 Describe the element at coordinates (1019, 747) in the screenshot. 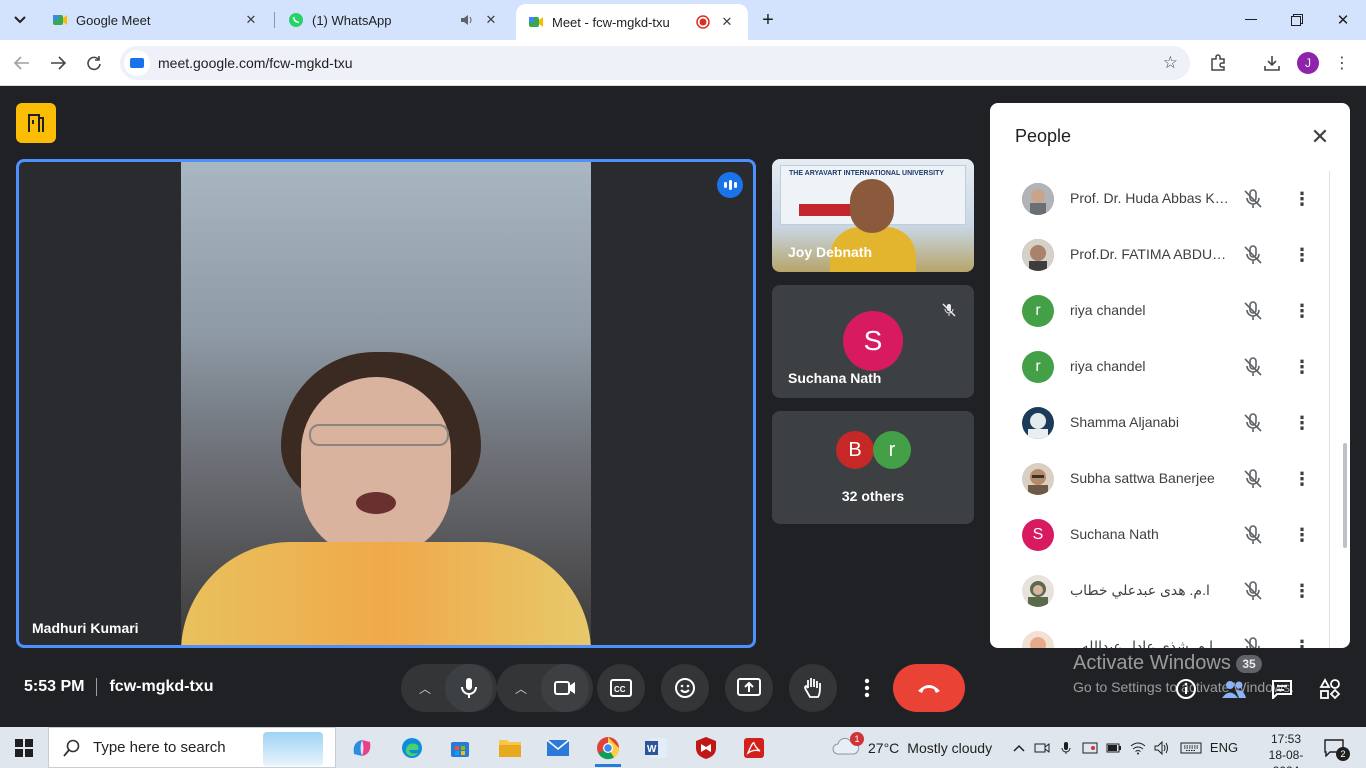

I see `show-hidden-icons` at that location.